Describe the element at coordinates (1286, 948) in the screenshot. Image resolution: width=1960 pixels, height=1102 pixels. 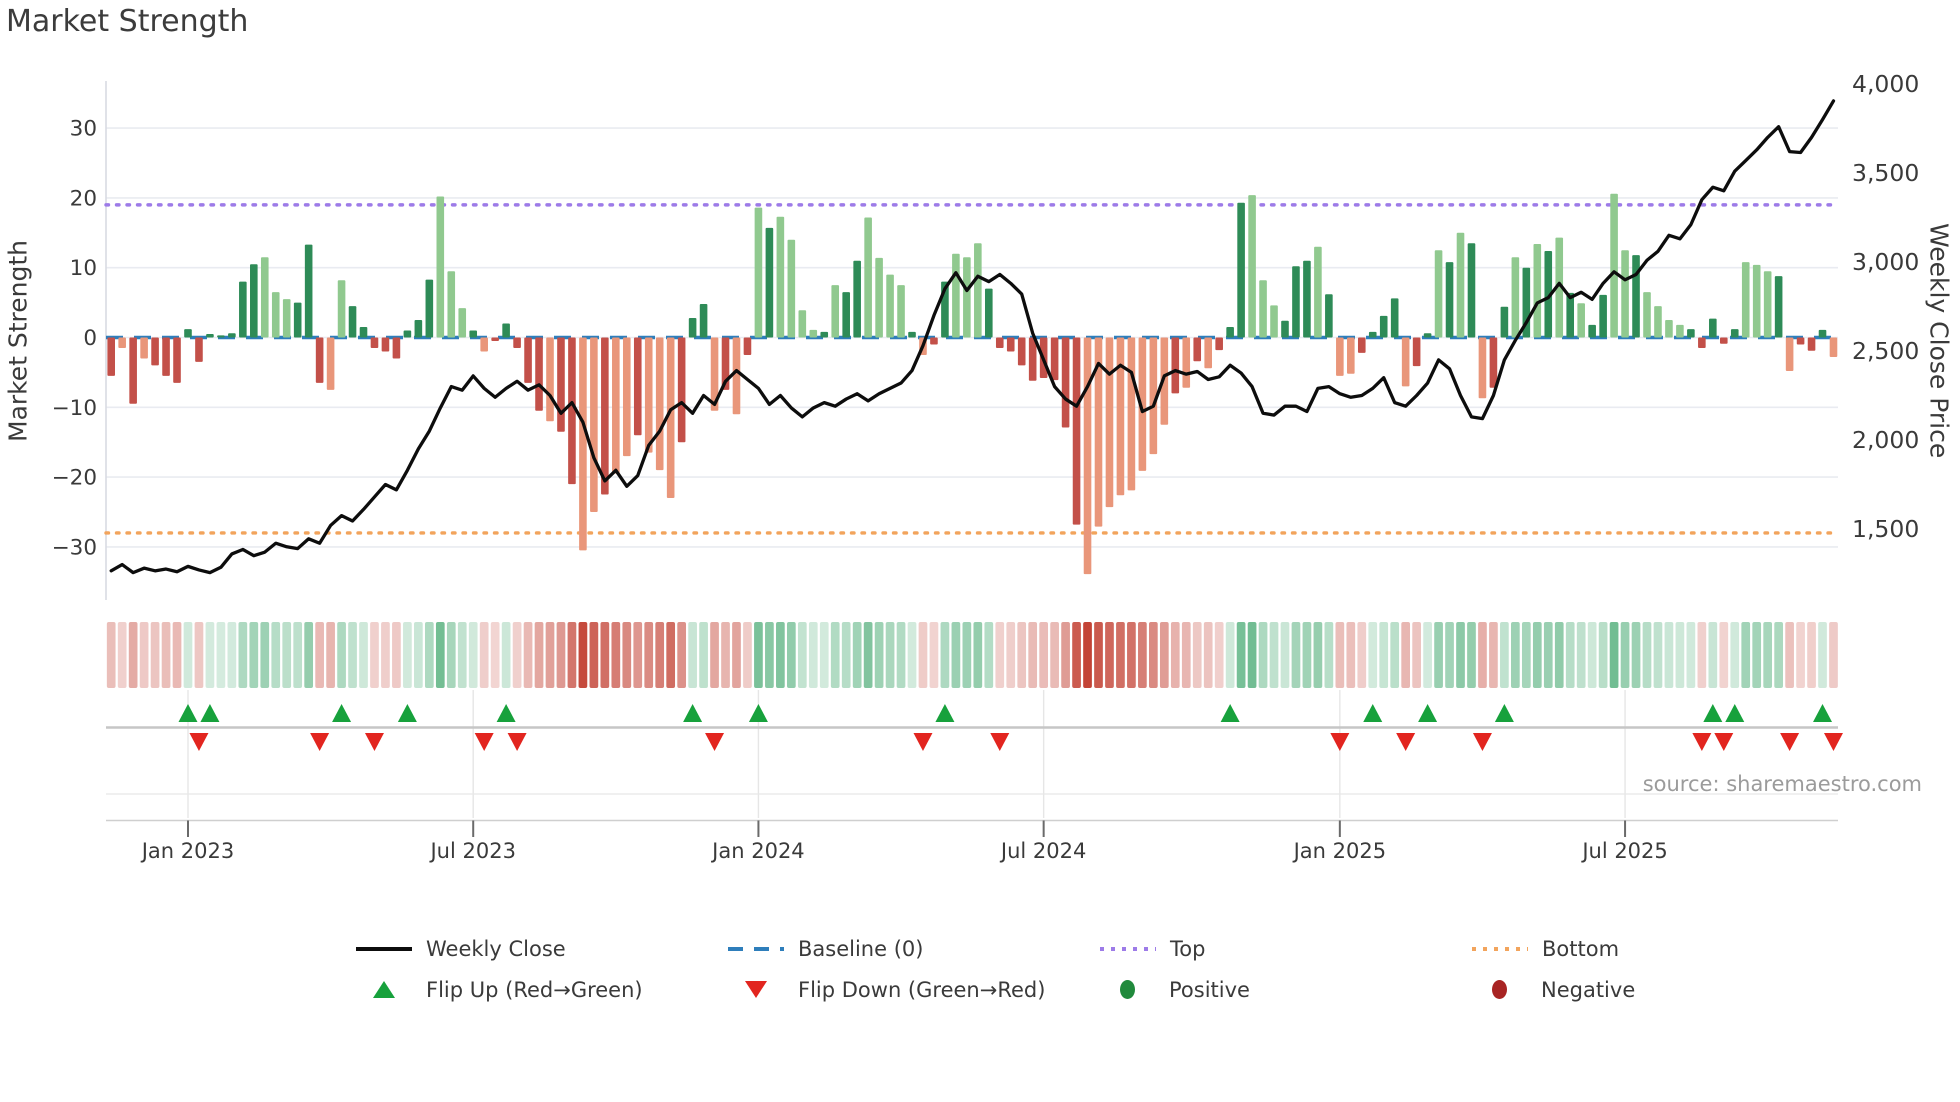
I see `legend-item-top: Top` at that location.